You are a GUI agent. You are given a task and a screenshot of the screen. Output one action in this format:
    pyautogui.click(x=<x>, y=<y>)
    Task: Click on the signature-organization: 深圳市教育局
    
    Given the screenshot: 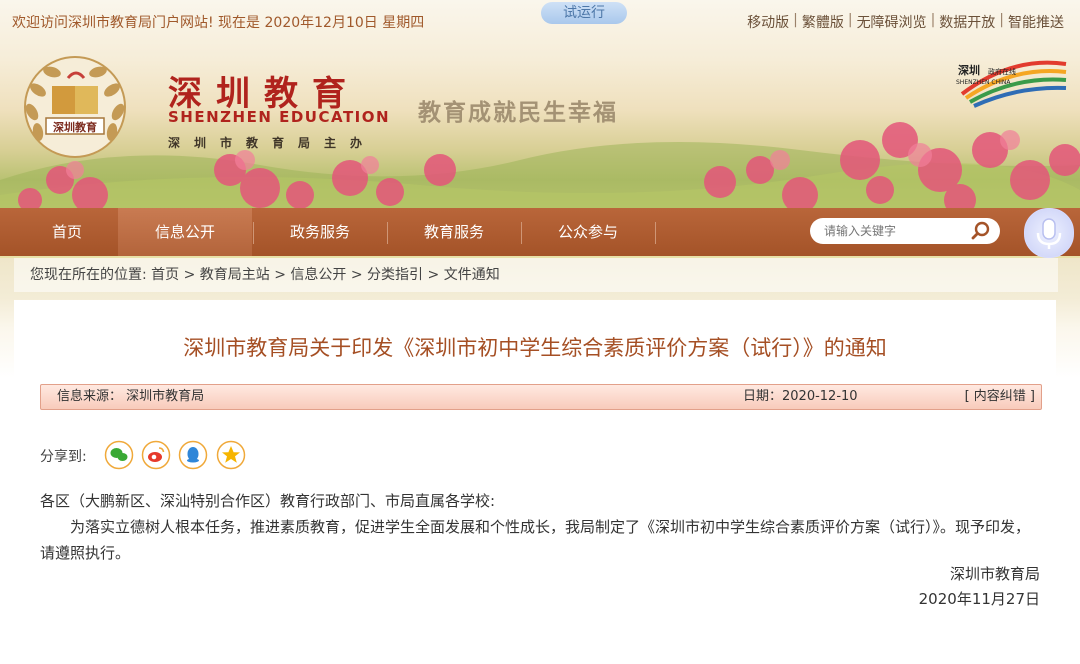 What is the action you would take?
    pyautogui.click(x=994, y=574)
    